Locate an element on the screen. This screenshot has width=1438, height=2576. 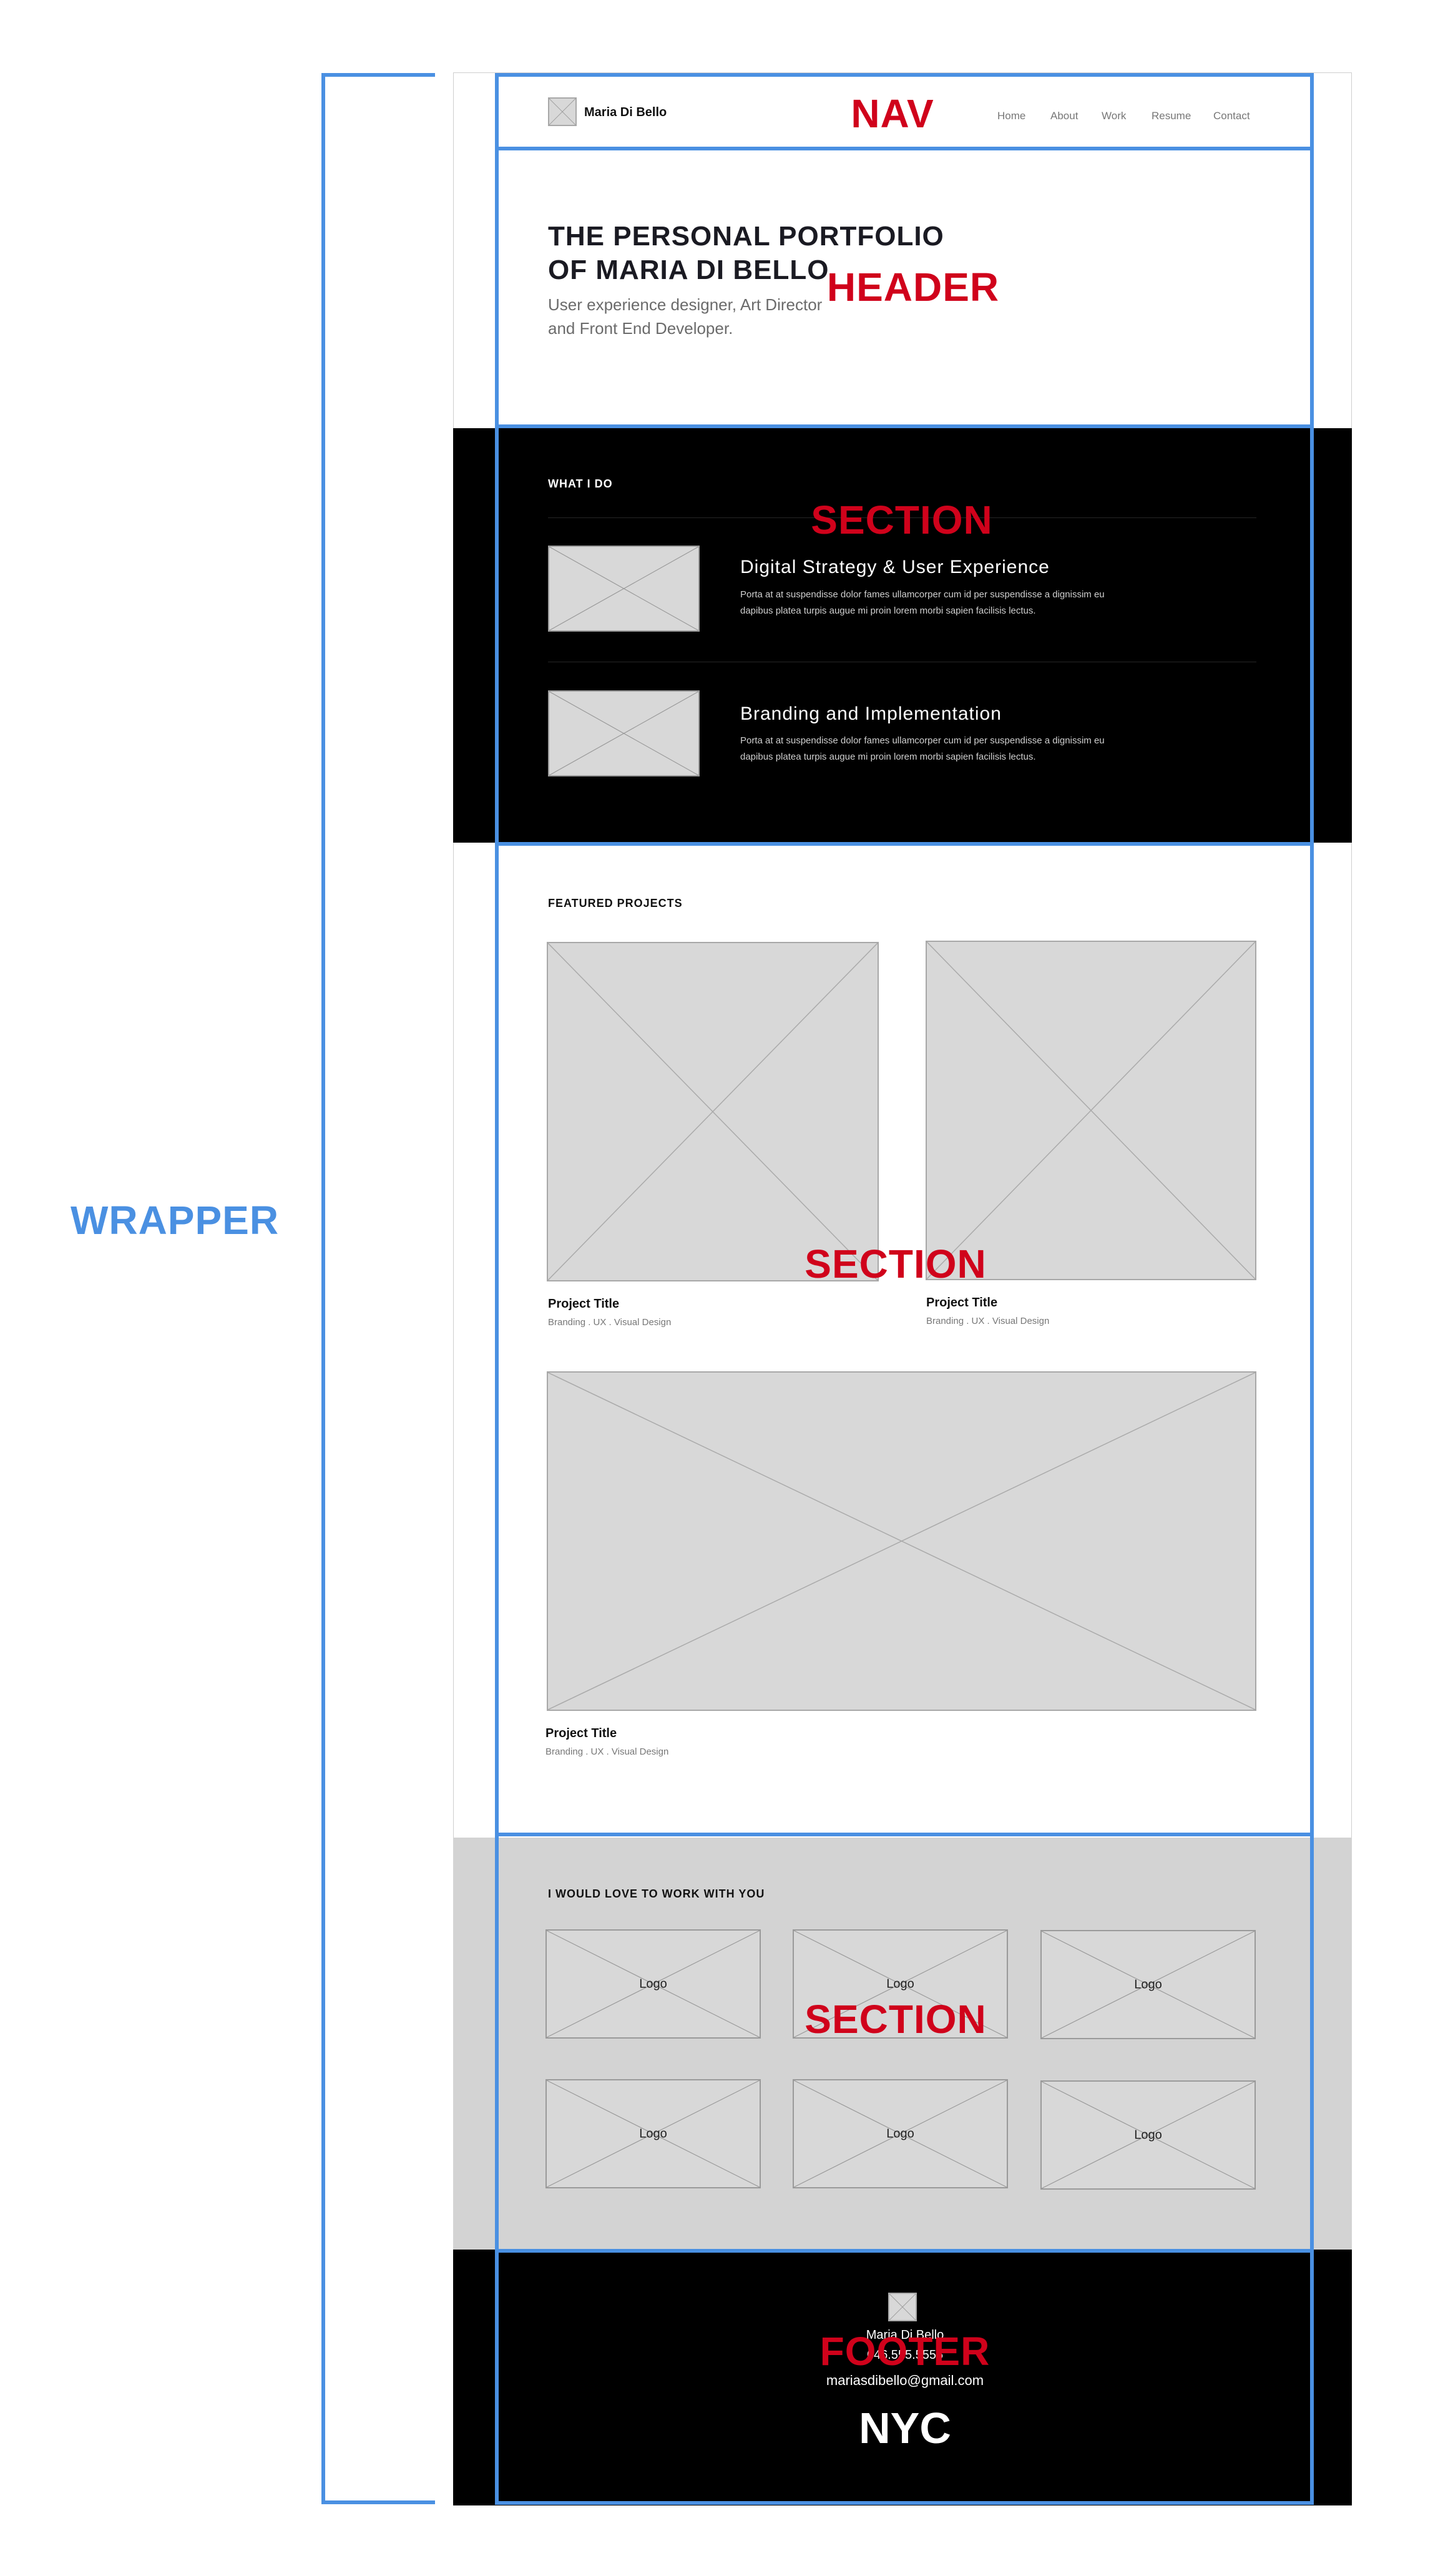
footer-annotation-label: FOOTER is located at coordinates (904, 2351).